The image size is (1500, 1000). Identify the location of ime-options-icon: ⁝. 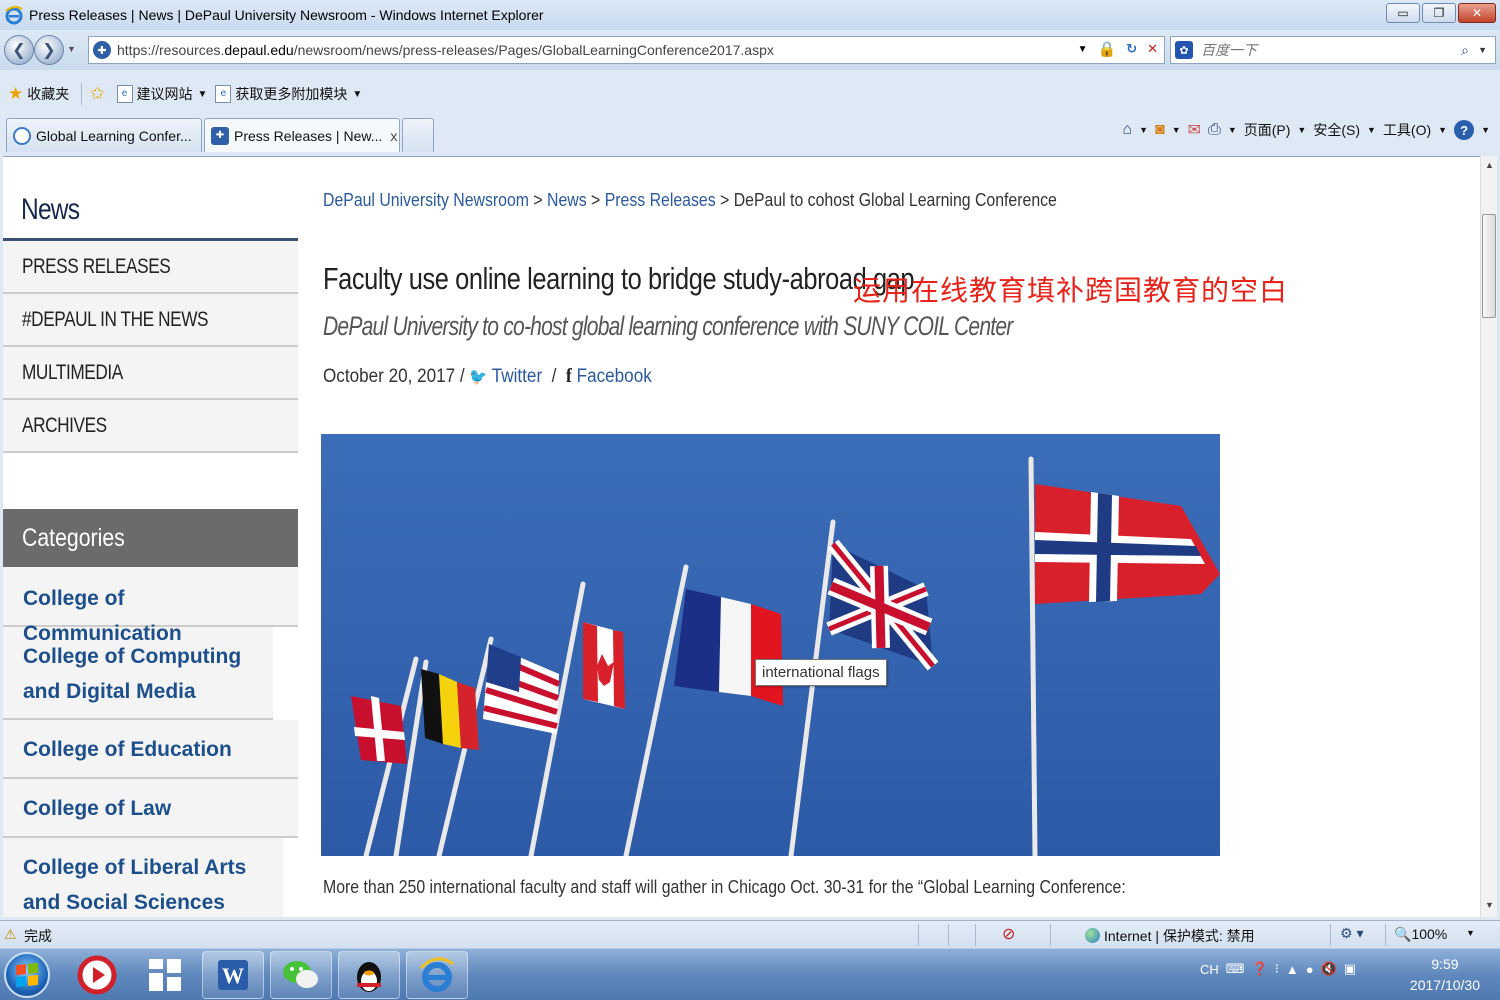
(1277, 969).